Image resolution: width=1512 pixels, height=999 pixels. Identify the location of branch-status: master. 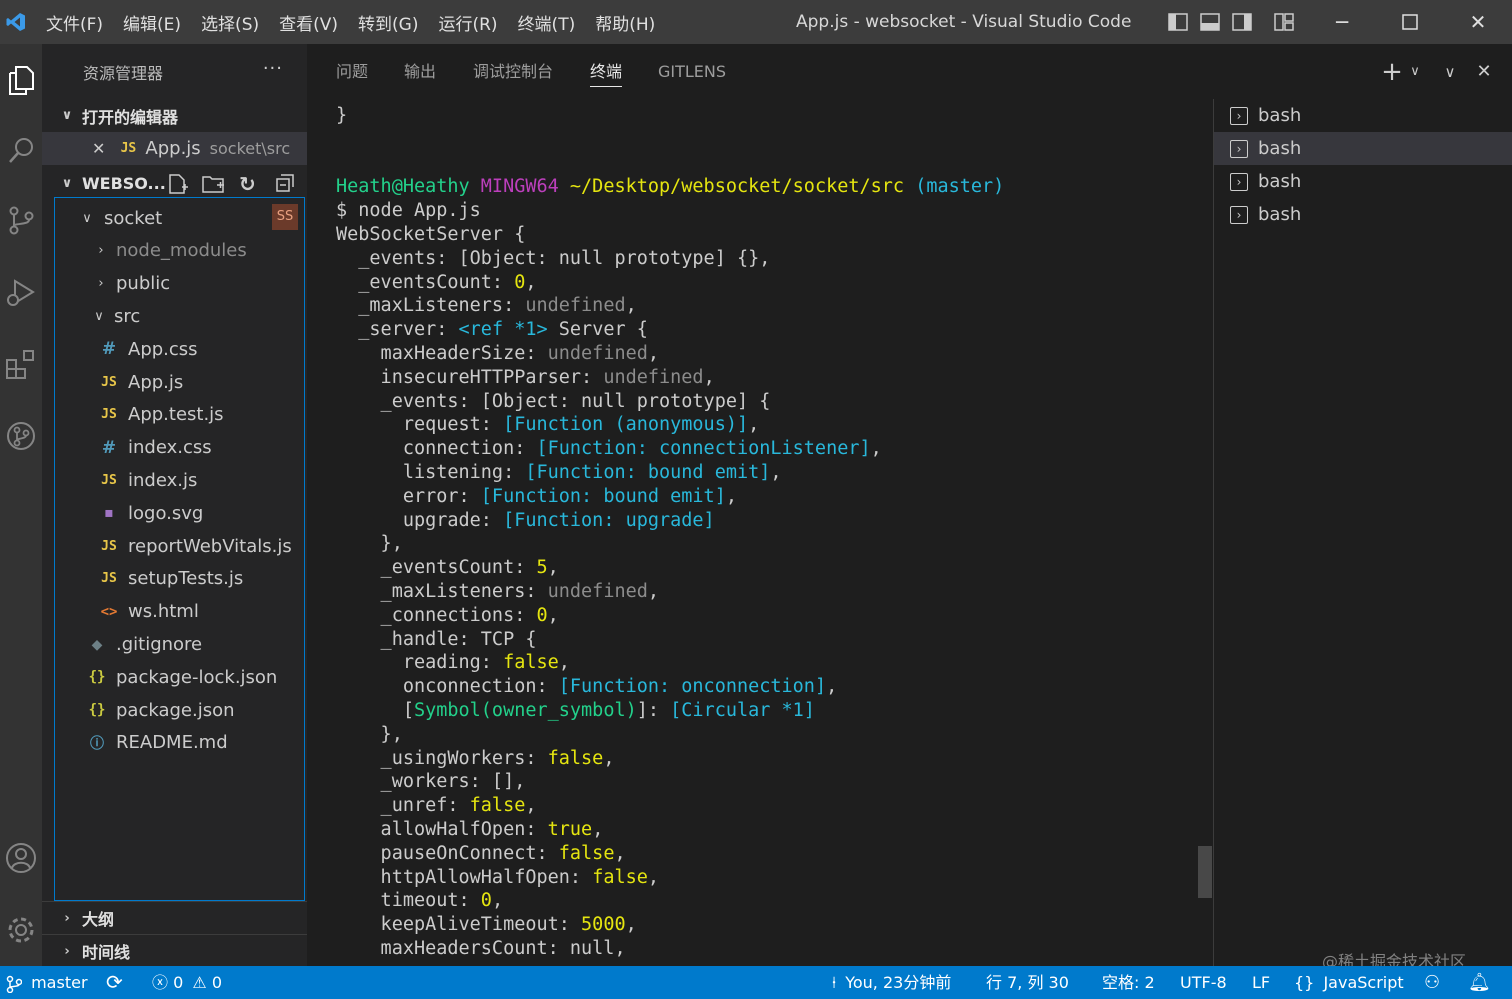
(47, 982).